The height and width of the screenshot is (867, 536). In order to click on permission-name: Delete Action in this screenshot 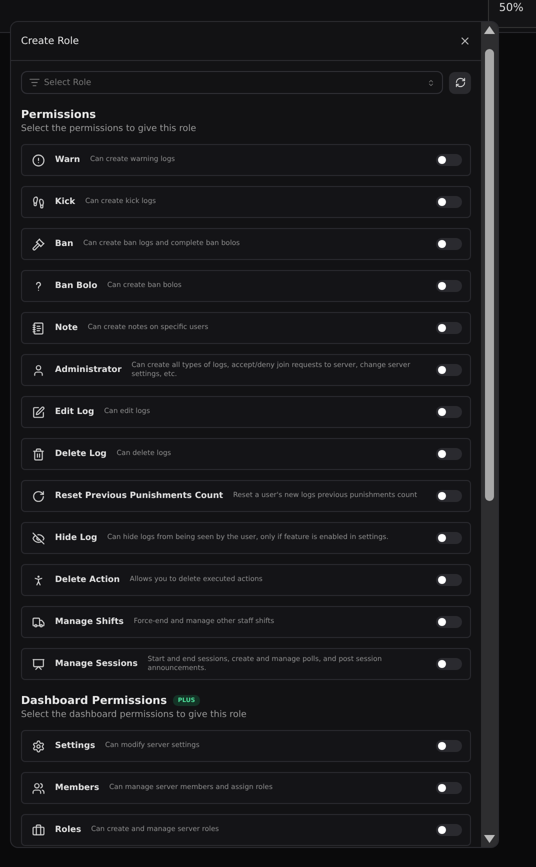, I will do `click(87, 580)`.